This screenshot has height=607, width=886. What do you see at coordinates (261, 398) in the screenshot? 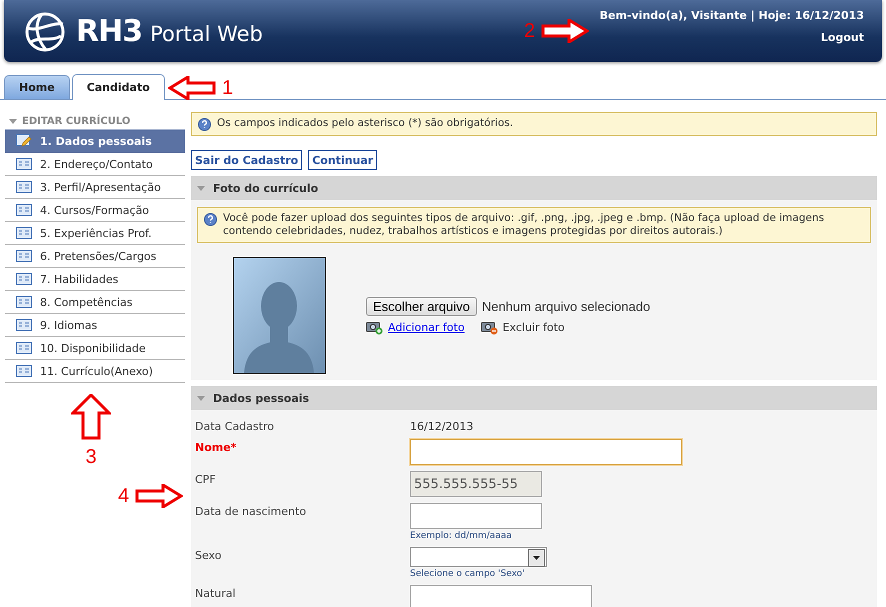
I see `section-title: Dados pessoais` at bounding box center [261, 398].